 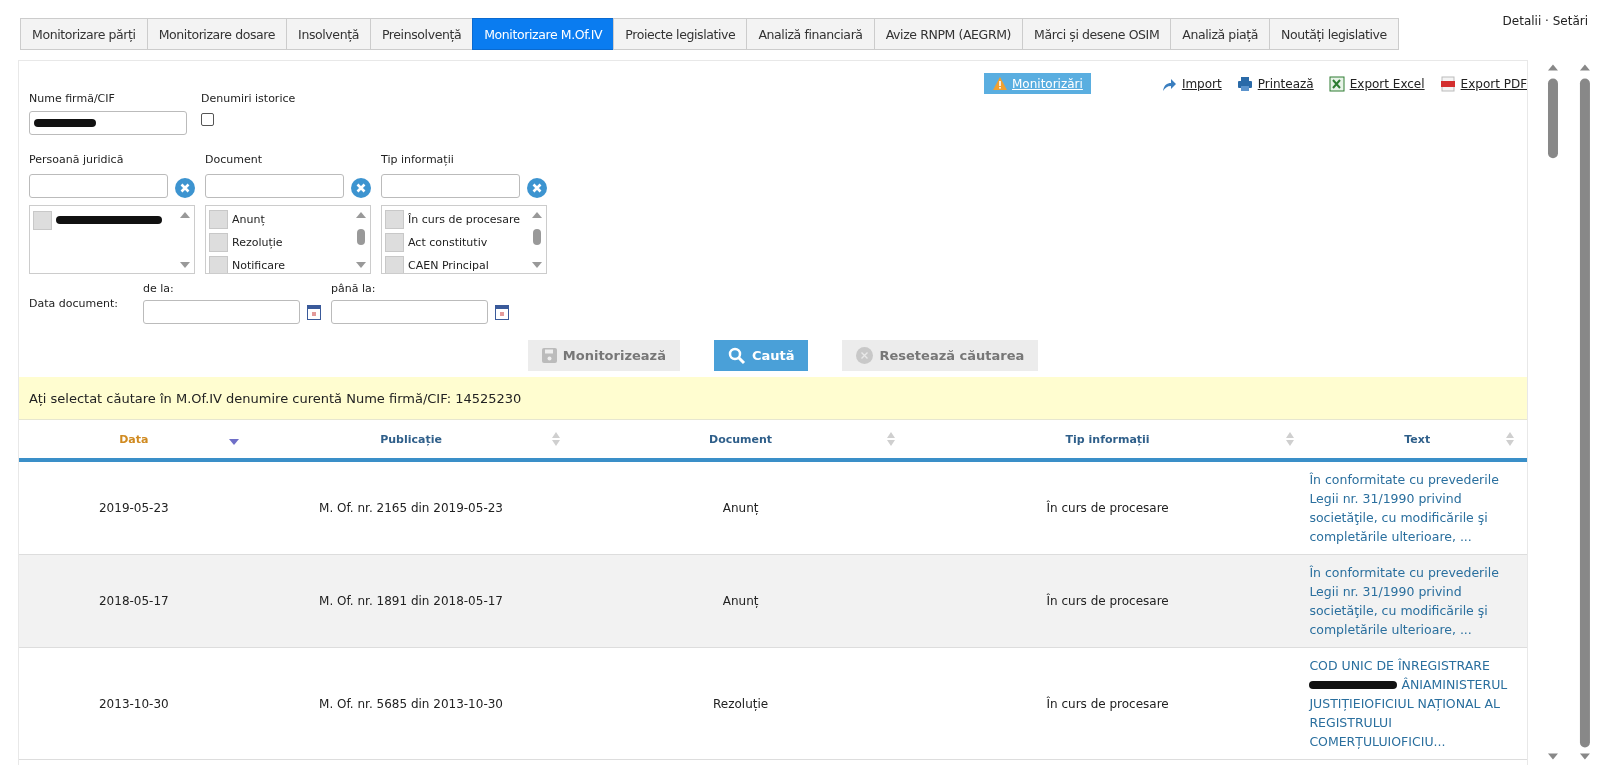 I want to click on action-link: Export PDF, so click(x=1494, y=83).